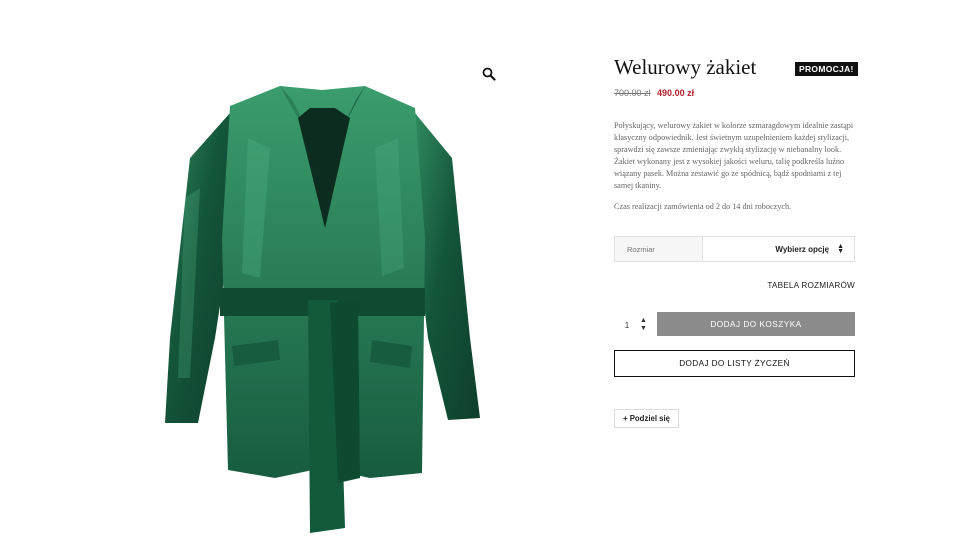  I want to click on size-chart-link: TABELA ROZMIARÓW, so click(811, 285).